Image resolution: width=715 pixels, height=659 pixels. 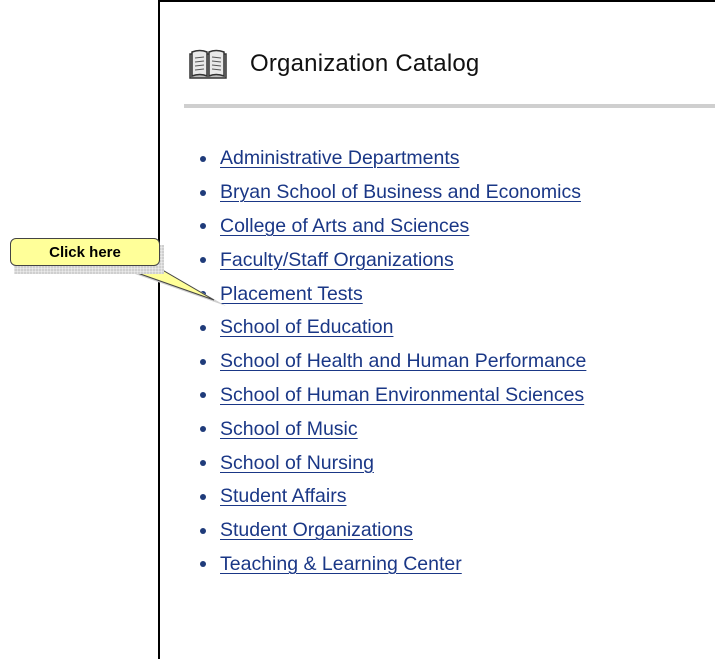 I want to click on list-item: Administrative Departments, so click(x=388, y=159).